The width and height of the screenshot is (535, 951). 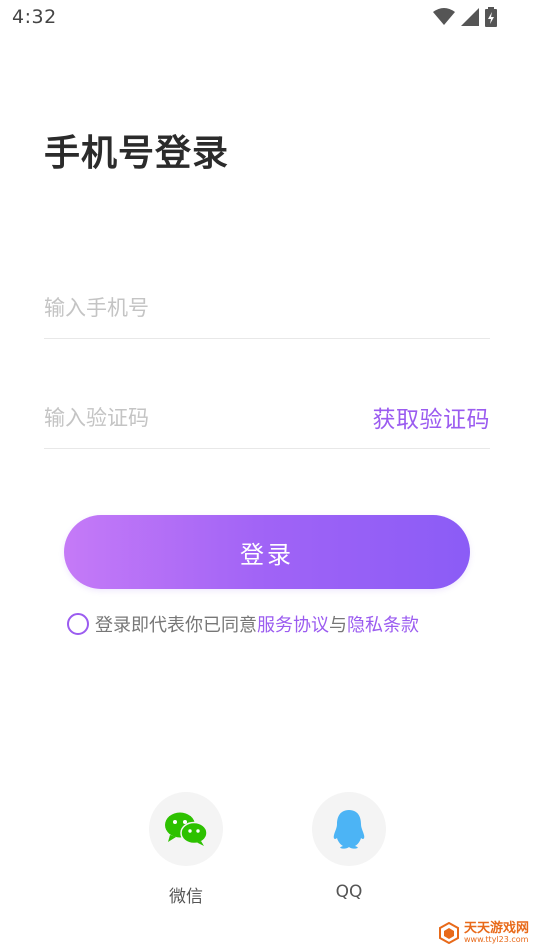 I want to click on battery-icon, so click(x=491, y=17).